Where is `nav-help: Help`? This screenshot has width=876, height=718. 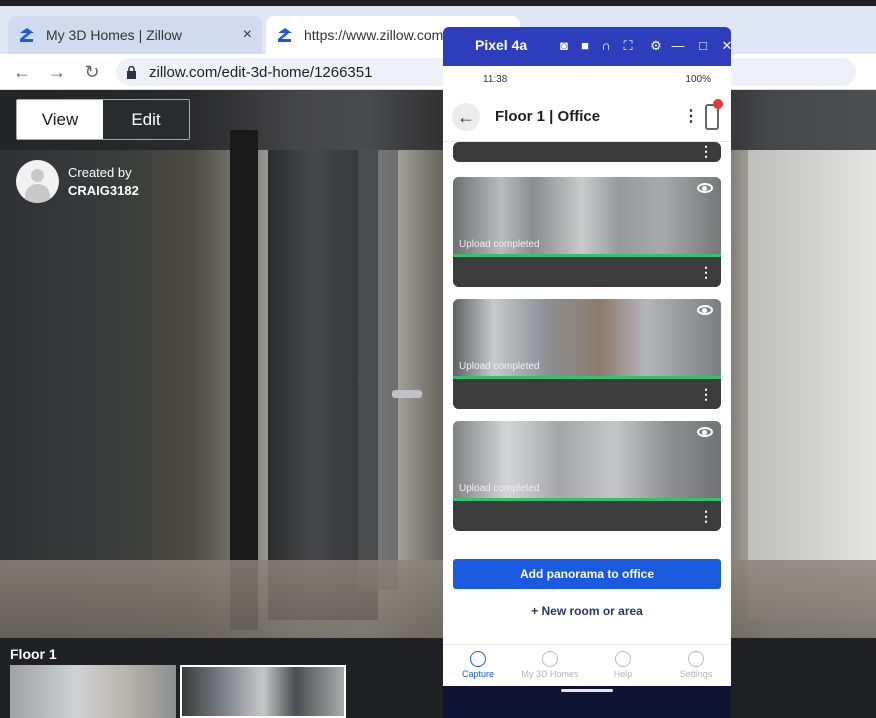 nav-help: Help is located at coordinates (623, 665).